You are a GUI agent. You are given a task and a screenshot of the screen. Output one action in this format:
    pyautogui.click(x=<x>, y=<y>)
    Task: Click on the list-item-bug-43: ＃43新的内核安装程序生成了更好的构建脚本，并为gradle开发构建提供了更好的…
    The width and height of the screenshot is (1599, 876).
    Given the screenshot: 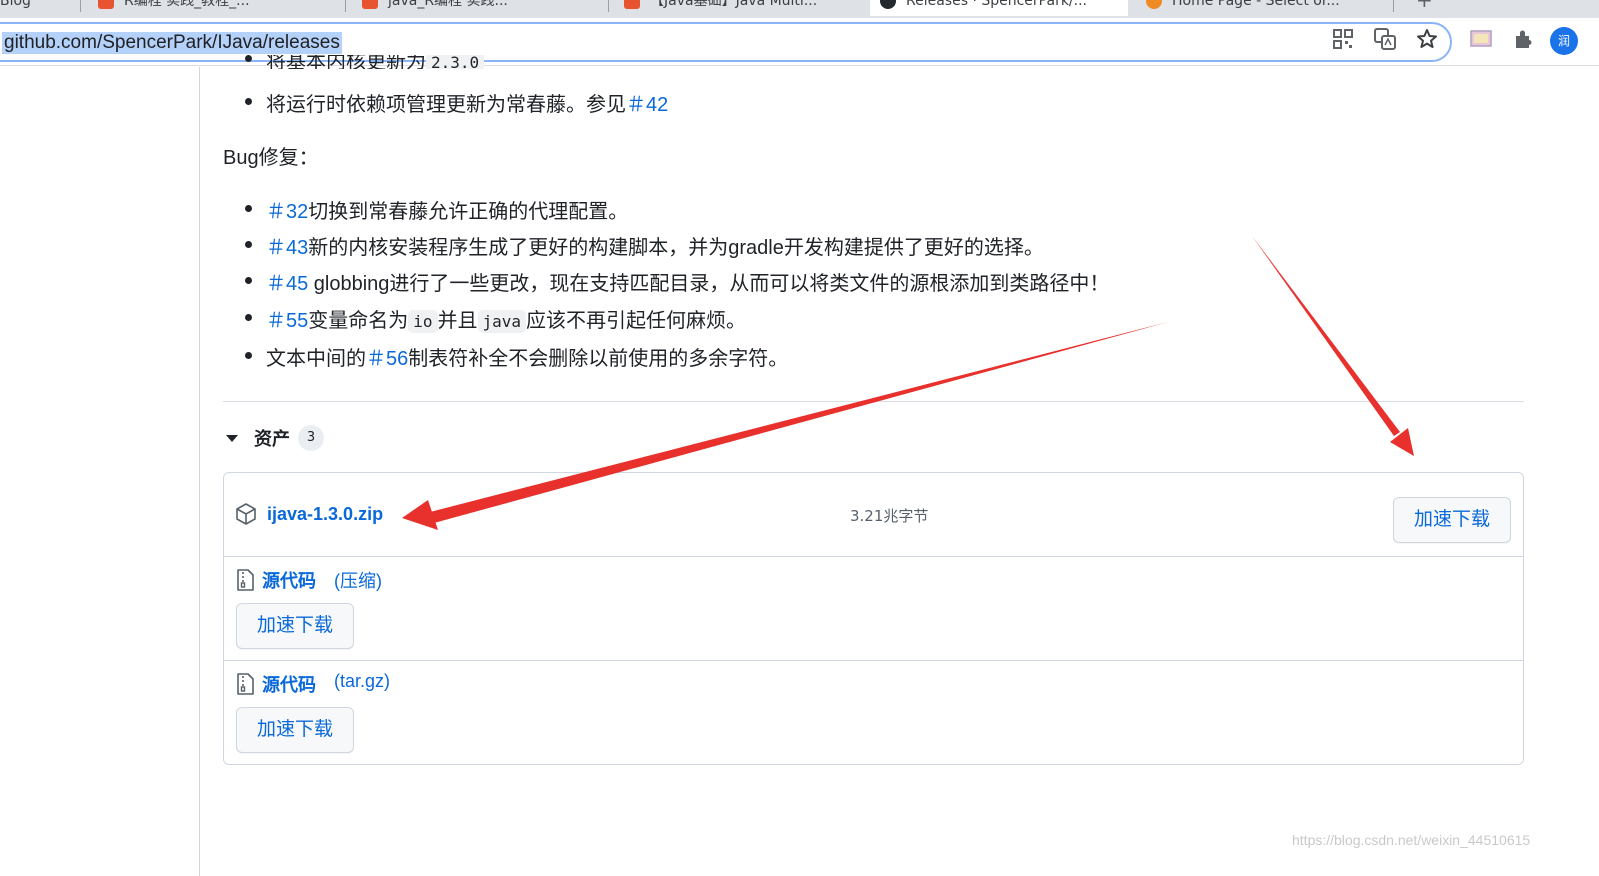 What is the action you would take?
    pyautogui.click(x=644, y=245)
    